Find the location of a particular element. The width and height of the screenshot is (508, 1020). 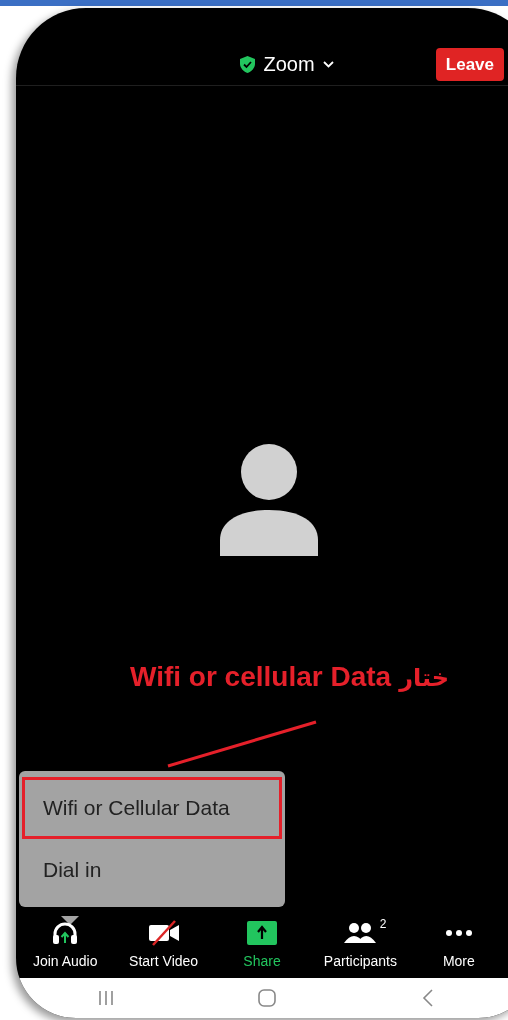

annotation-arabic-text: ختار is located at coordinates (424, 678).